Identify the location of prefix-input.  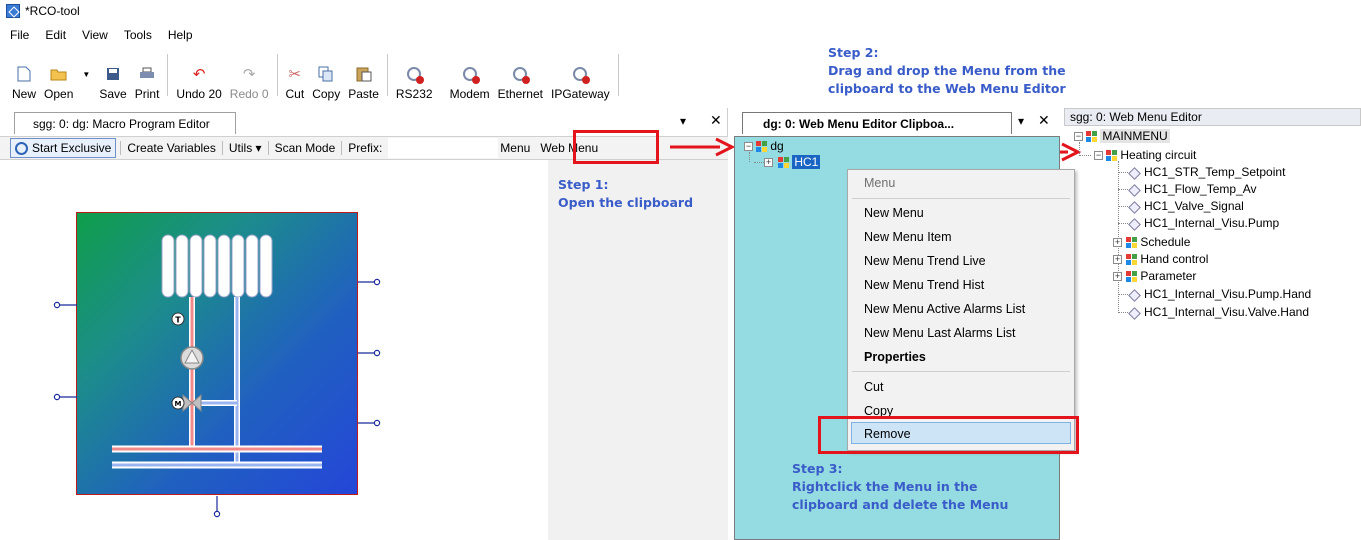
(443, 148).